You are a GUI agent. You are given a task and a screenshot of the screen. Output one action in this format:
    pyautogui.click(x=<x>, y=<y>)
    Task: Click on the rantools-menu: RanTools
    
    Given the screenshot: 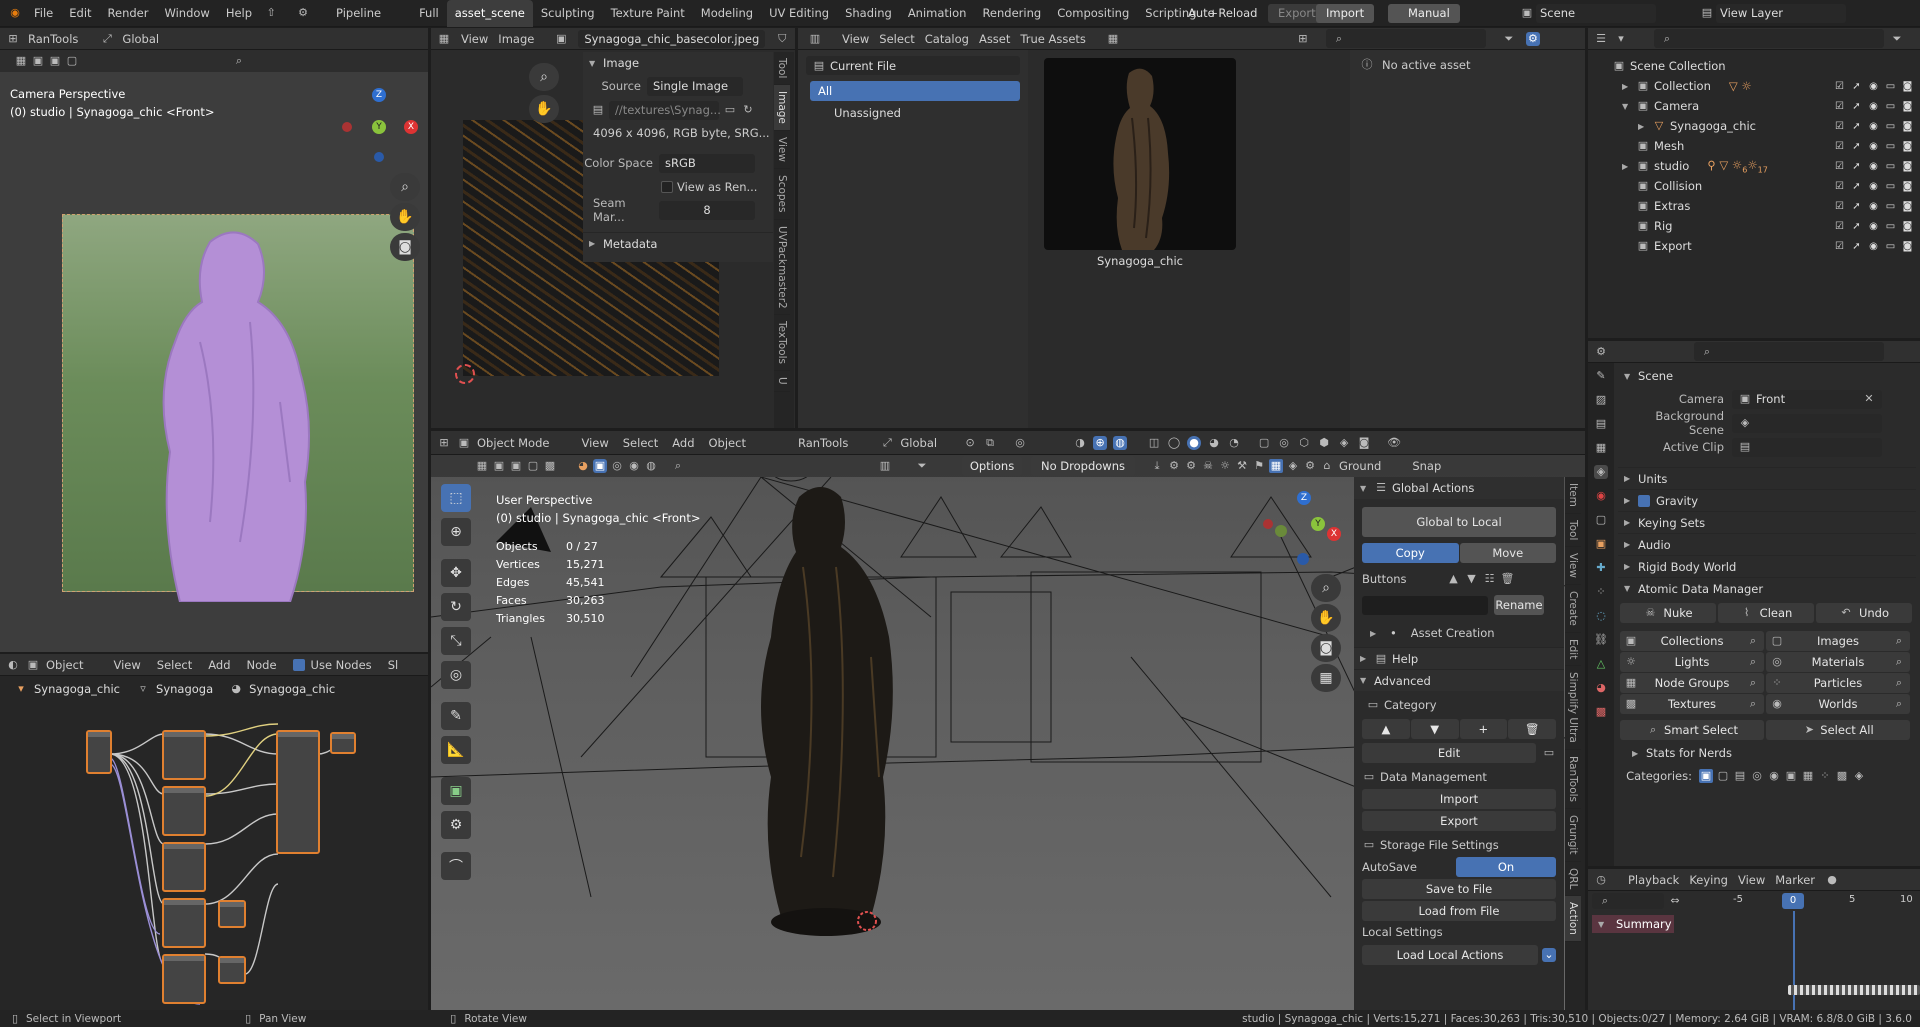 What is the action you would take?
    pyautogui.click(x=53, y=39)
    